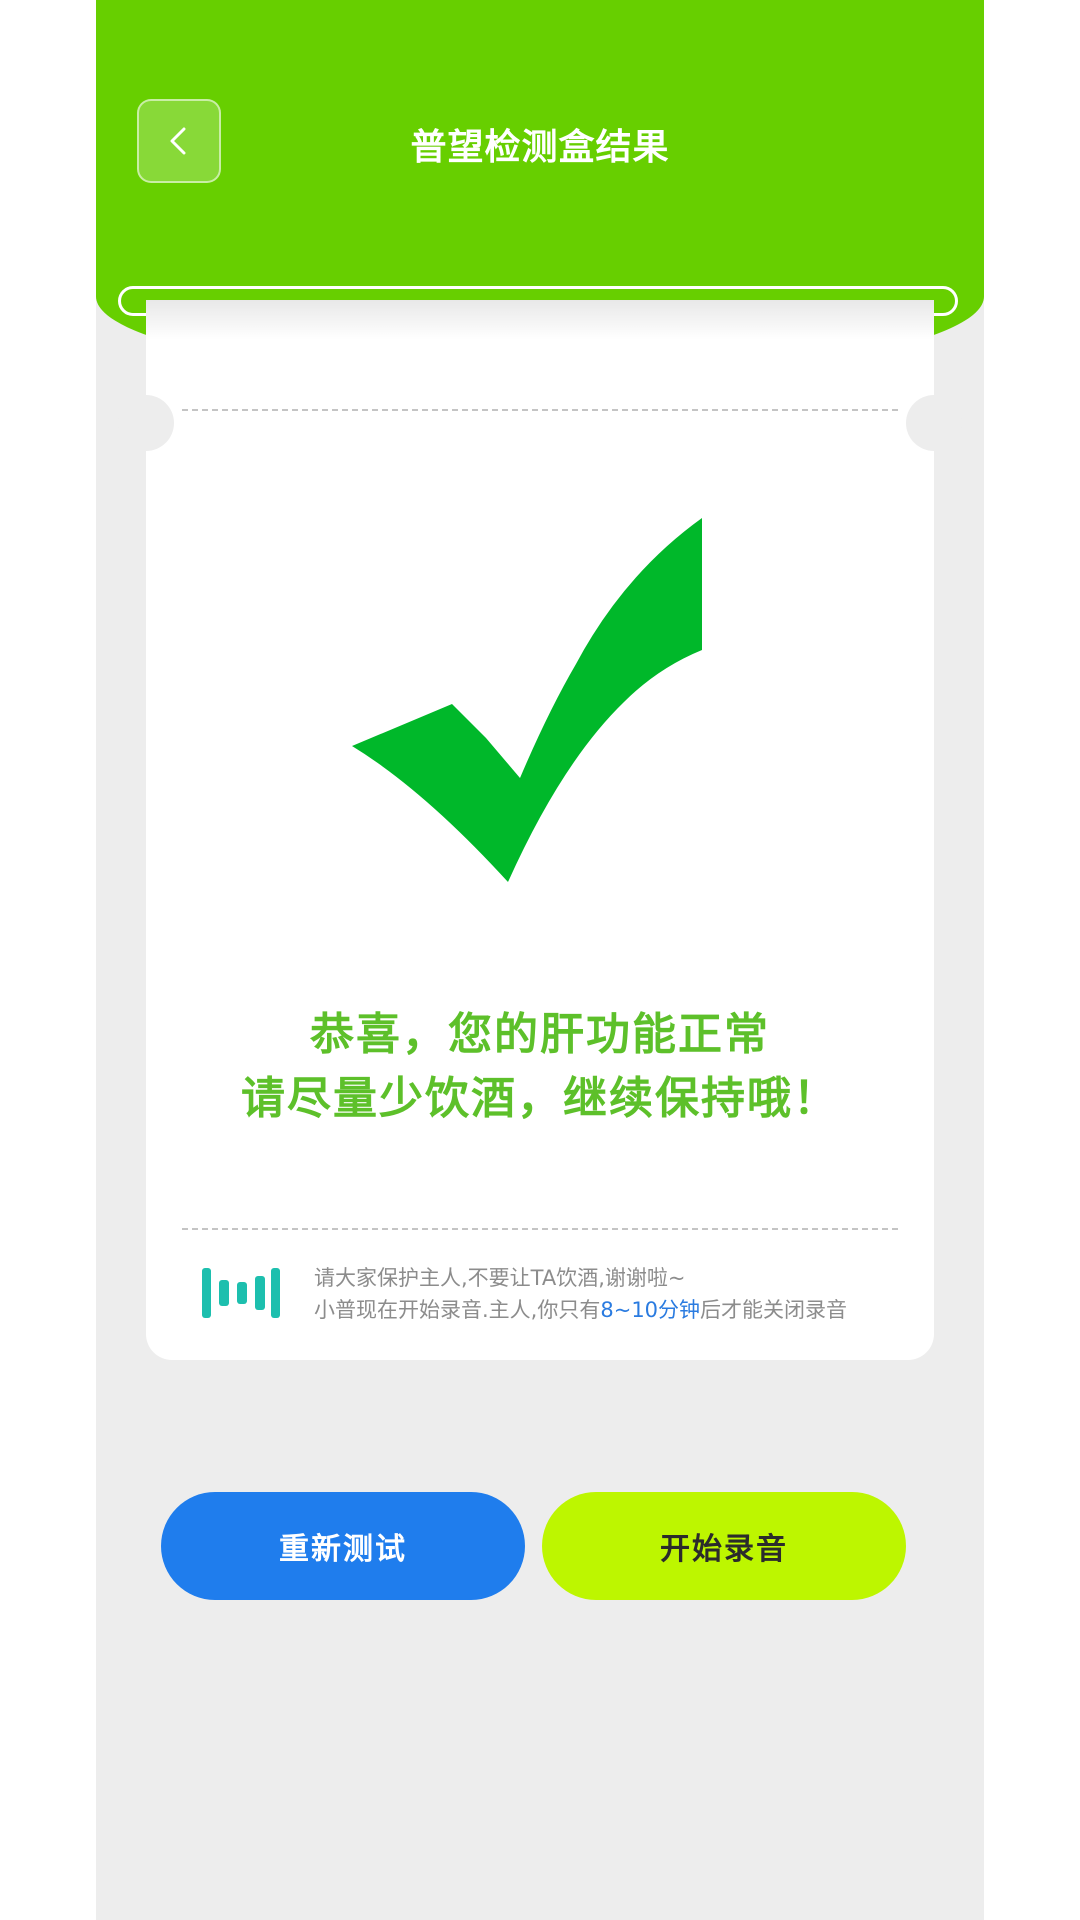 The width and height of the screenshot is (1080, 1920). Describe the element at coordinates (343, 1549) in the screenshot. I see `retest-button-label: 重新测试` at that location.